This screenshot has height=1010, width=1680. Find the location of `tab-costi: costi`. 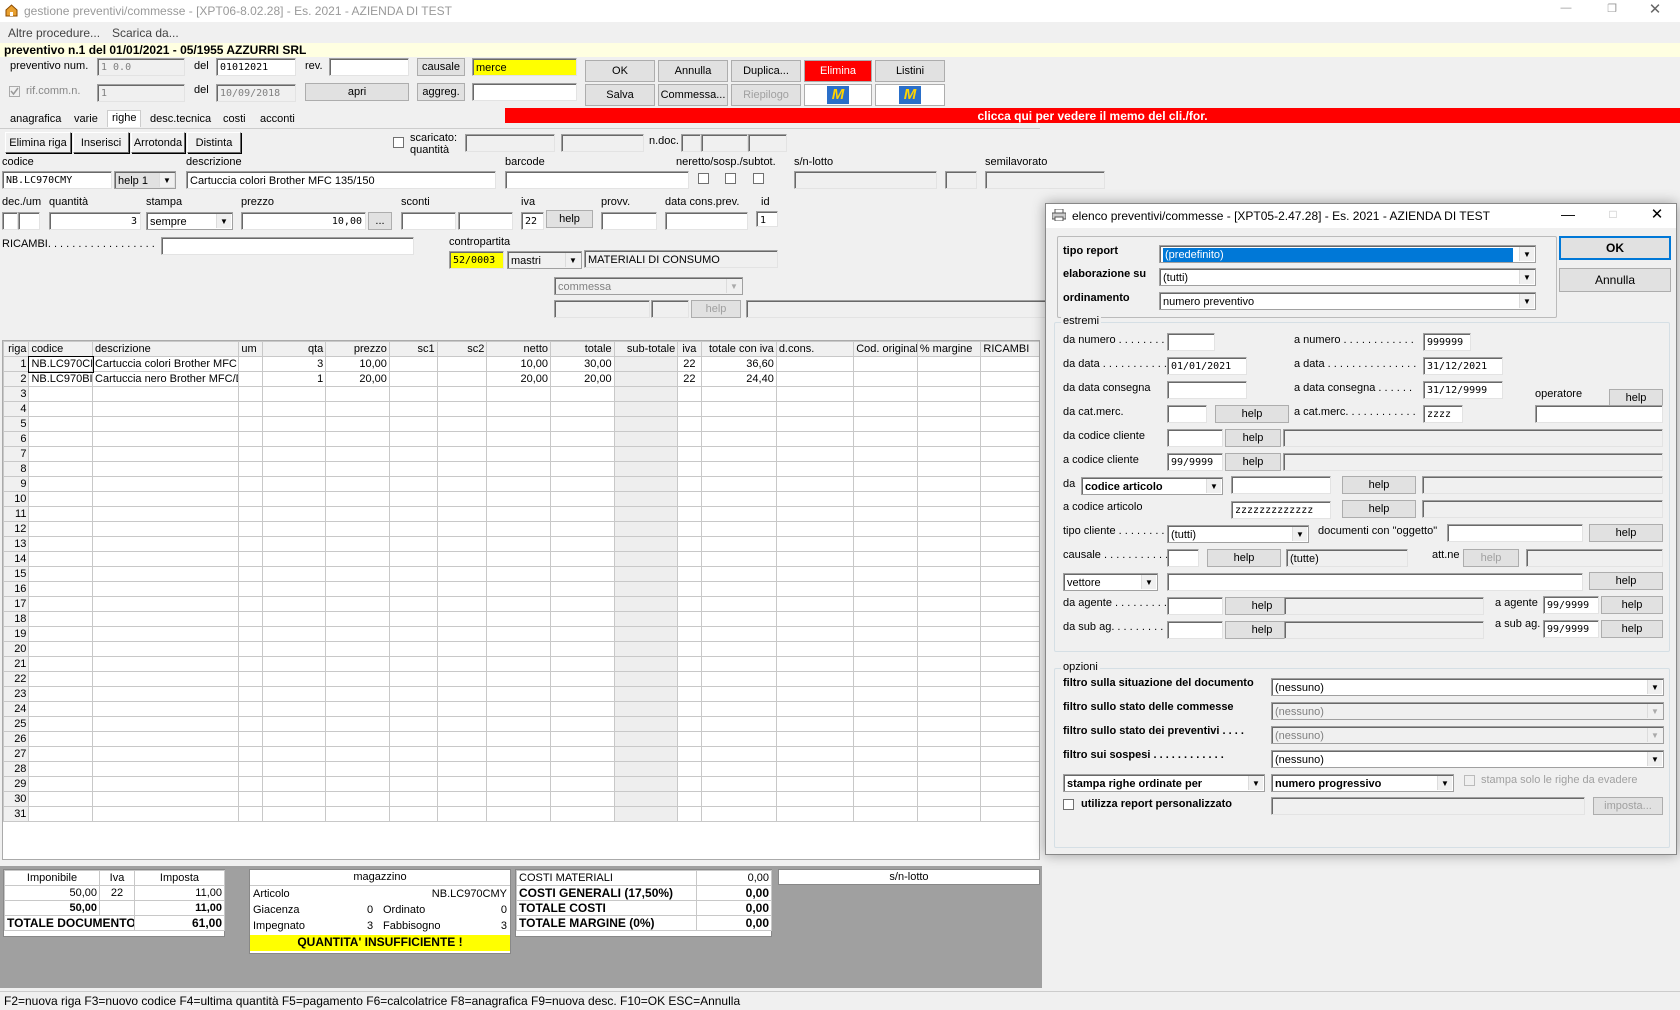

tab-costi: costi is located at coordinates (234, 120).